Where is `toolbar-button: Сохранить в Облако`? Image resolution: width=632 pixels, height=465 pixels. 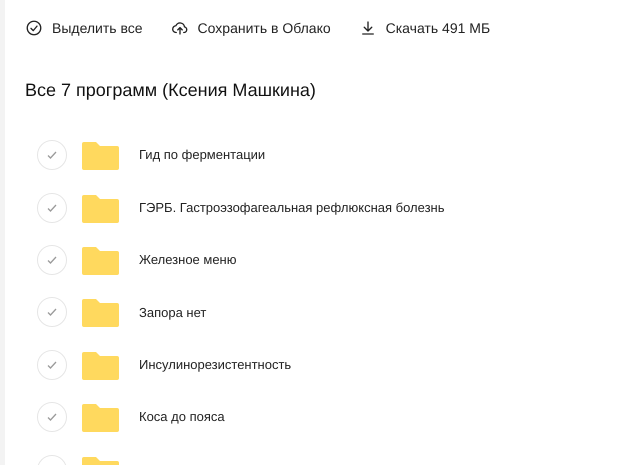
toolbar-button: Сохранить в Облако is located at coordinates (250, 28).